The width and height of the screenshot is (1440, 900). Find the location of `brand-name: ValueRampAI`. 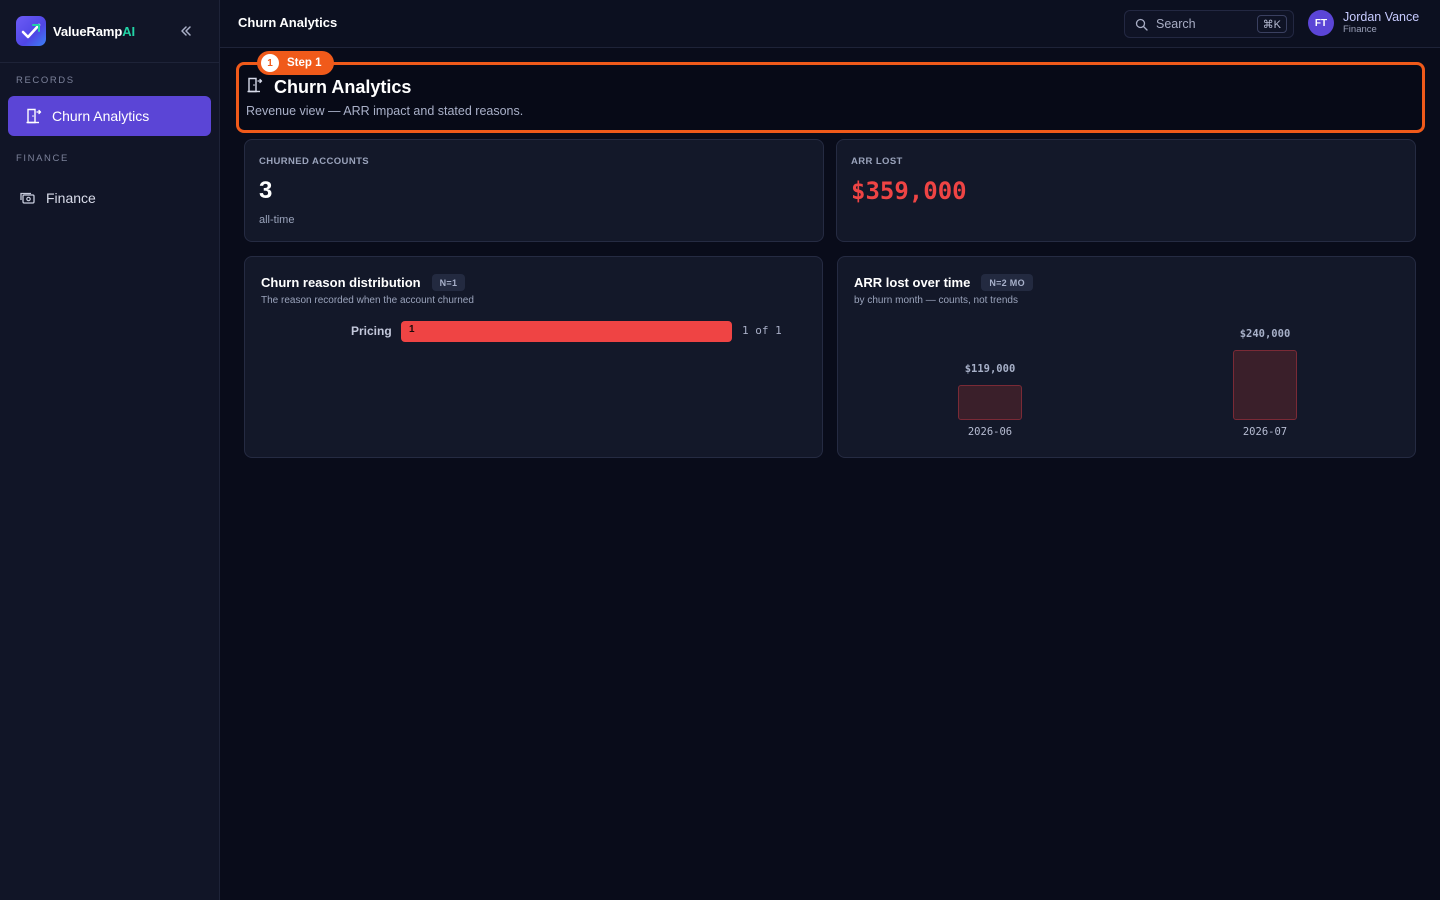

brand-name: ValueRampAI is located at coordinates (94, 31).